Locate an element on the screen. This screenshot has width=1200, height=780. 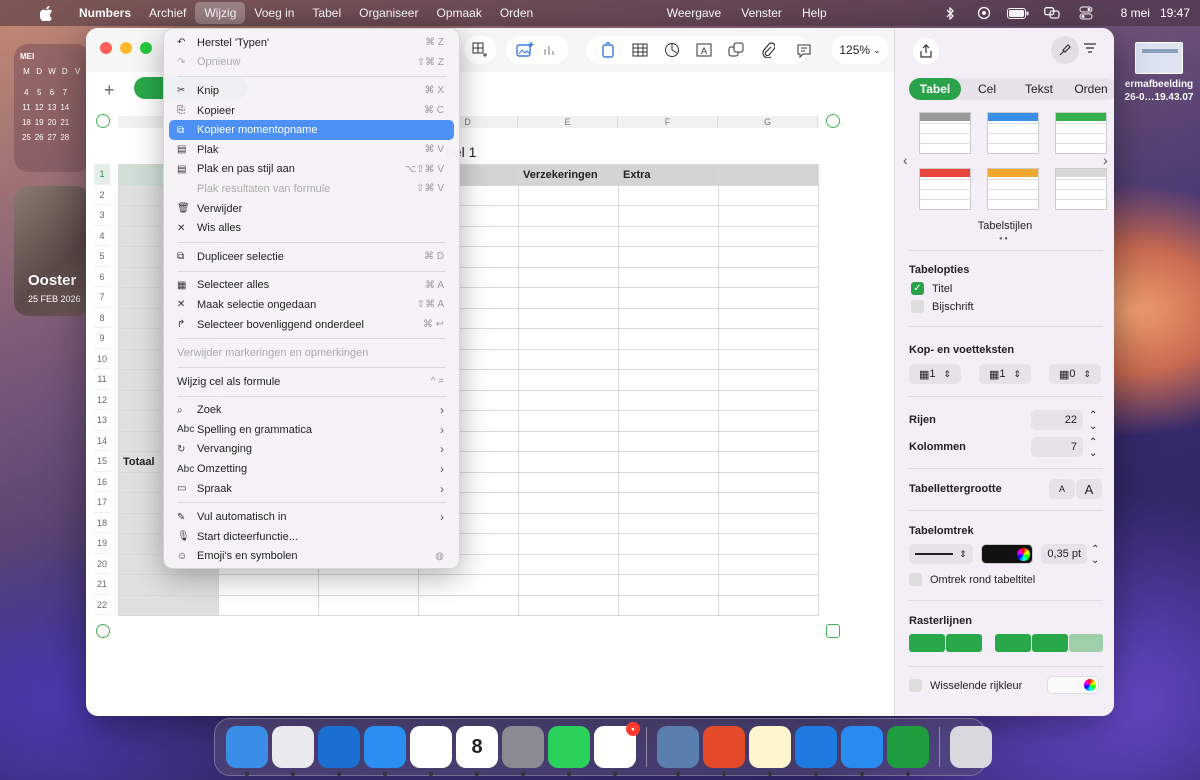
dock-trash-icon is located at coordinates (971, 747).